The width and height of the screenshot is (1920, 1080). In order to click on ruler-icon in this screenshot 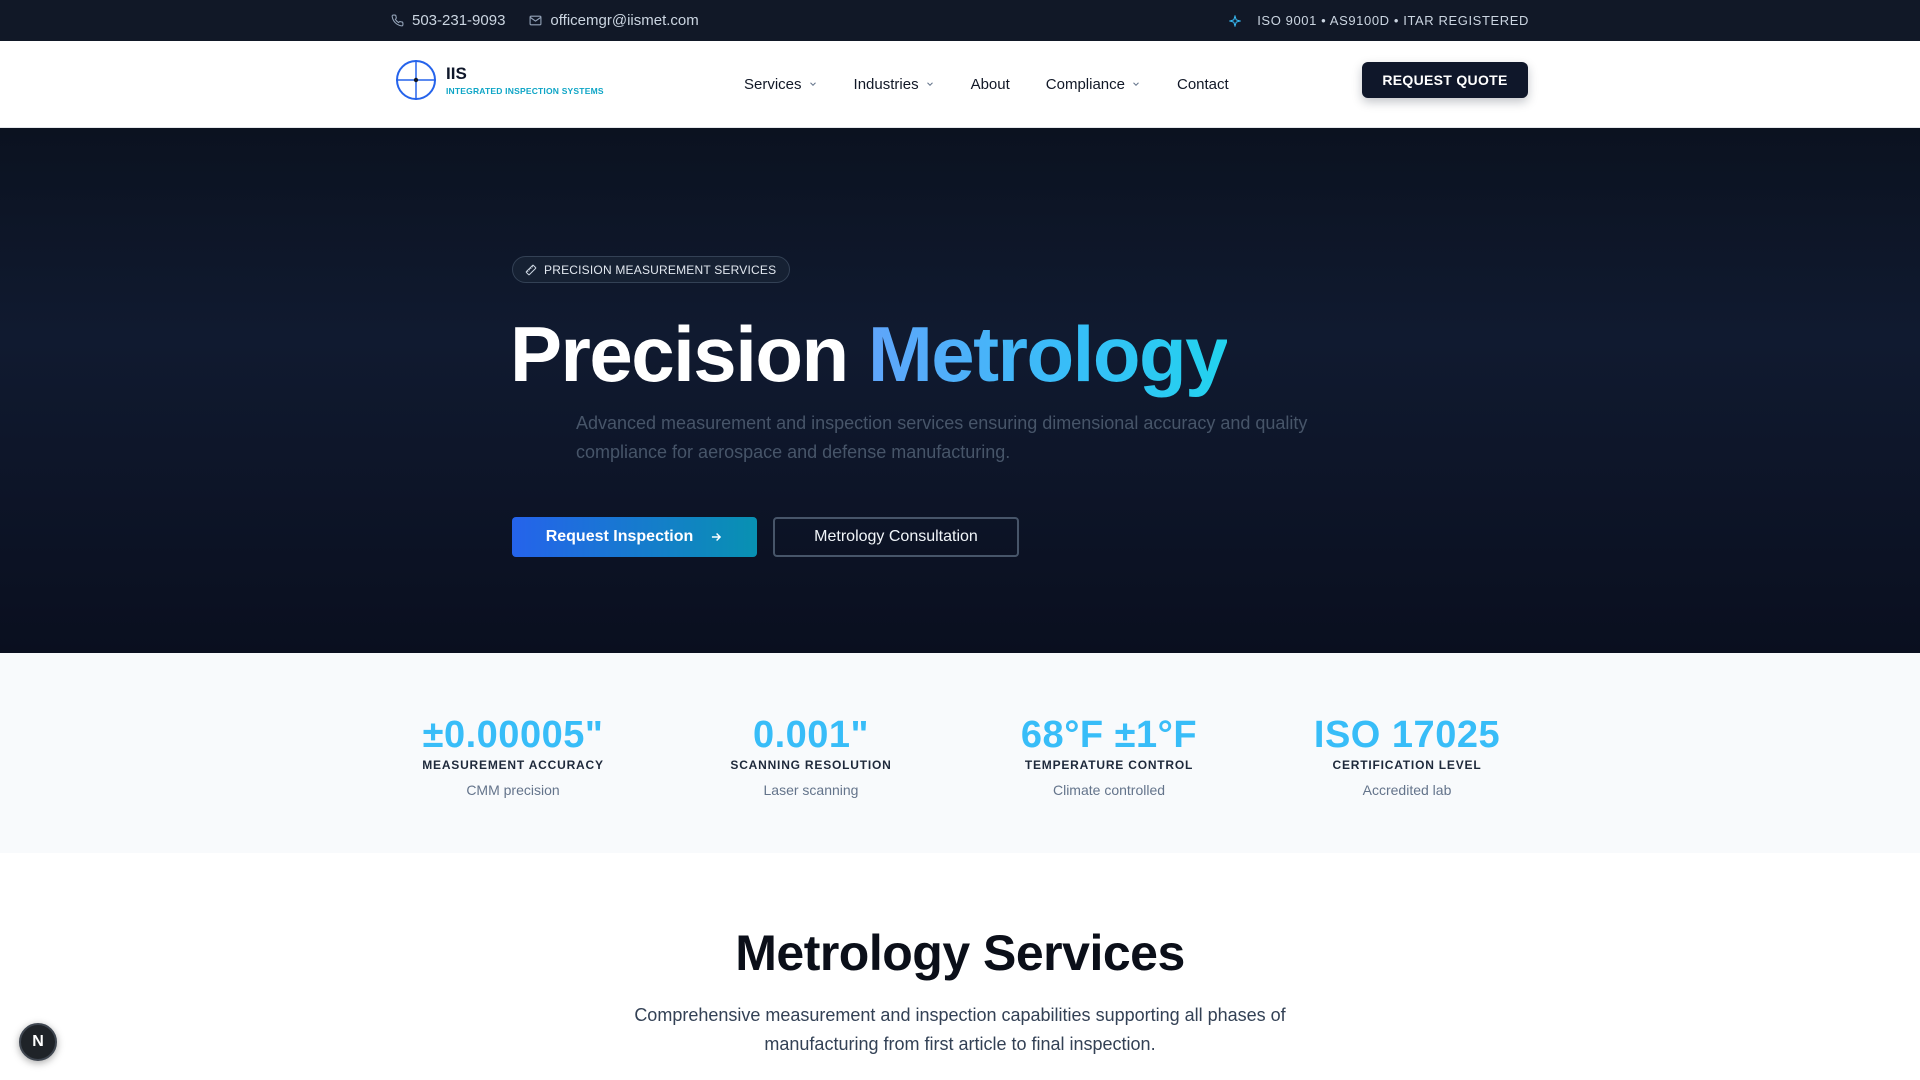, I will do `click(531, 269)`.